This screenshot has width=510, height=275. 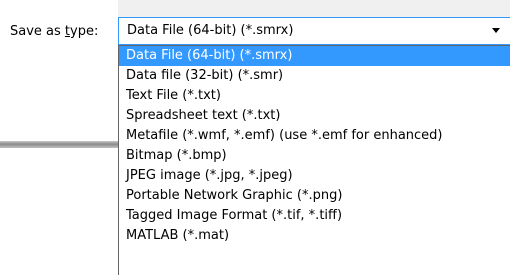 What do you see at coordinates (314, 216) in the screenshot?
I see `option-tiff: Tagged Image Format (*.tif, *.tiff)` at bounding box center [314, 216].